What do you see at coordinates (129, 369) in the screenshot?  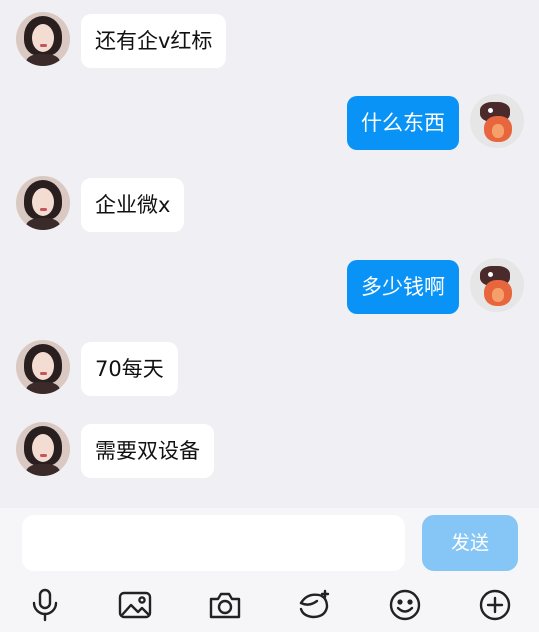 I see `message-bubble-incoming: 70每天` at bounding box center [129, 369].